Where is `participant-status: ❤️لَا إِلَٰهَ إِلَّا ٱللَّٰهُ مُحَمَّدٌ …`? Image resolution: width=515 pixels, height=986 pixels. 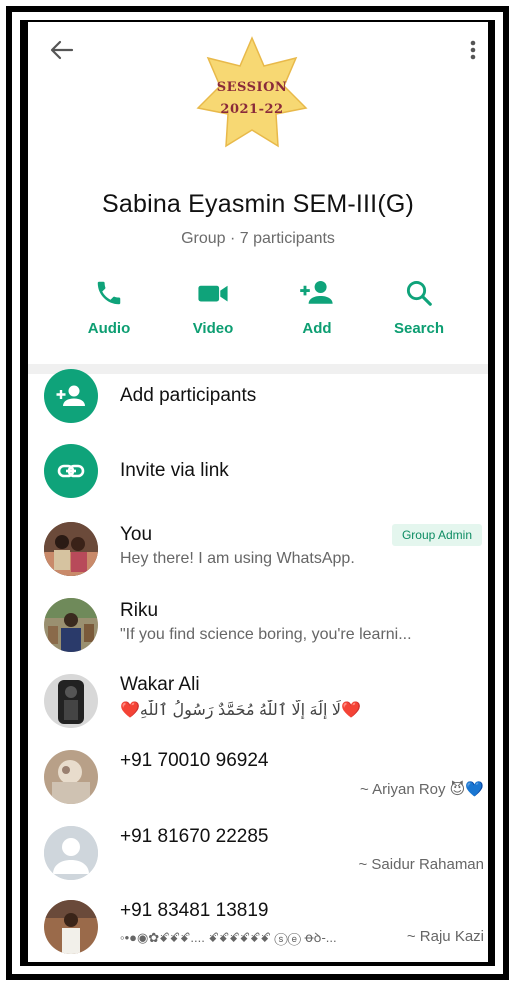
participant-status: ❤️لَا إِلَٰهَ إِلَّا ٱللَّٰهُ مُحَمَّدٌ … is located at coordinates (240, 710).